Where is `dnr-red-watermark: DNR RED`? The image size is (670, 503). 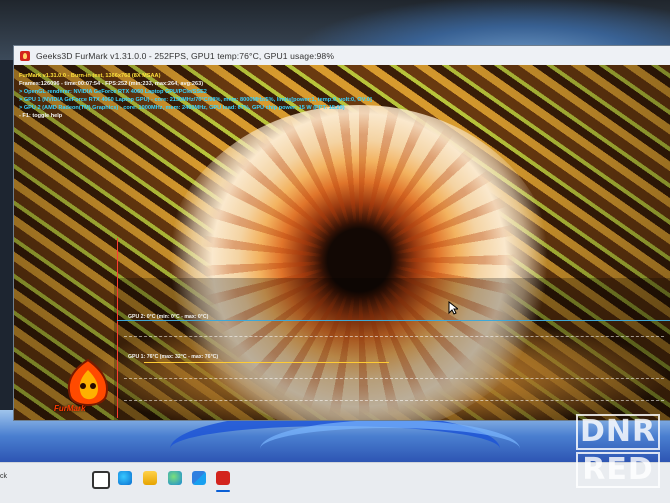 dnr-red-watermark: DNR RED is located at coordinates (618, 456).